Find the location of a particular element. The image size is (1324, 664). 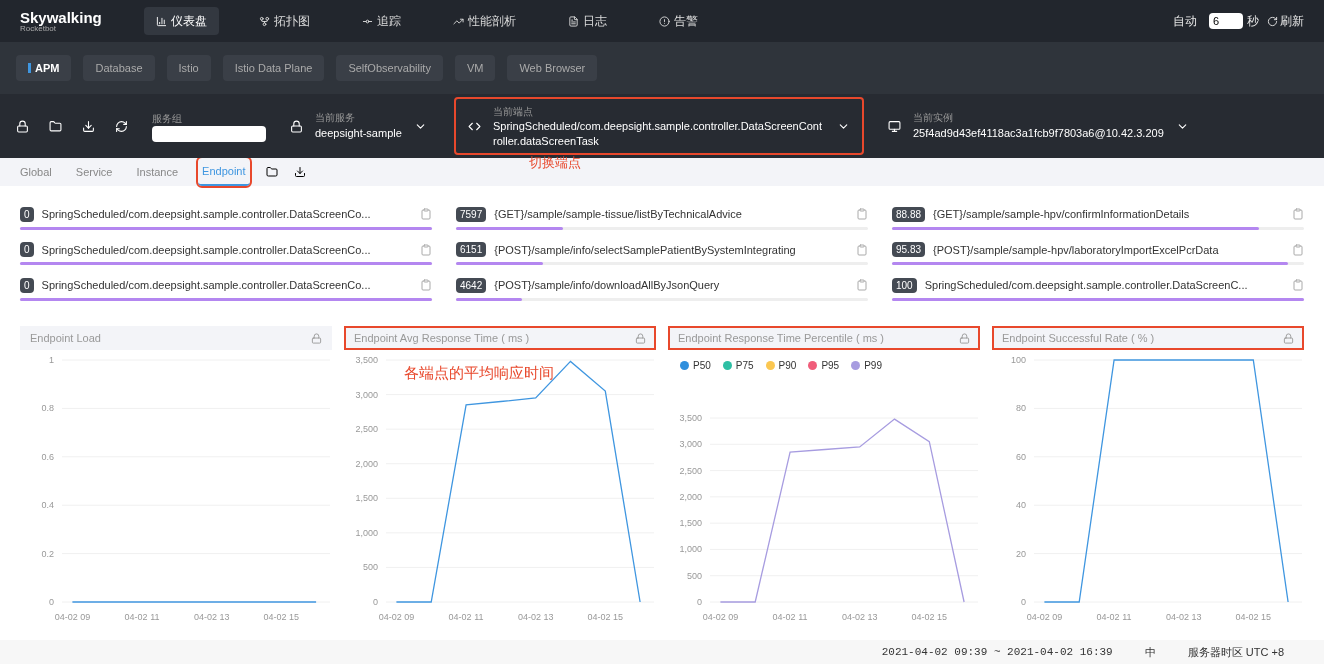

bar-chart-icon is located at coordinates (161, 21).